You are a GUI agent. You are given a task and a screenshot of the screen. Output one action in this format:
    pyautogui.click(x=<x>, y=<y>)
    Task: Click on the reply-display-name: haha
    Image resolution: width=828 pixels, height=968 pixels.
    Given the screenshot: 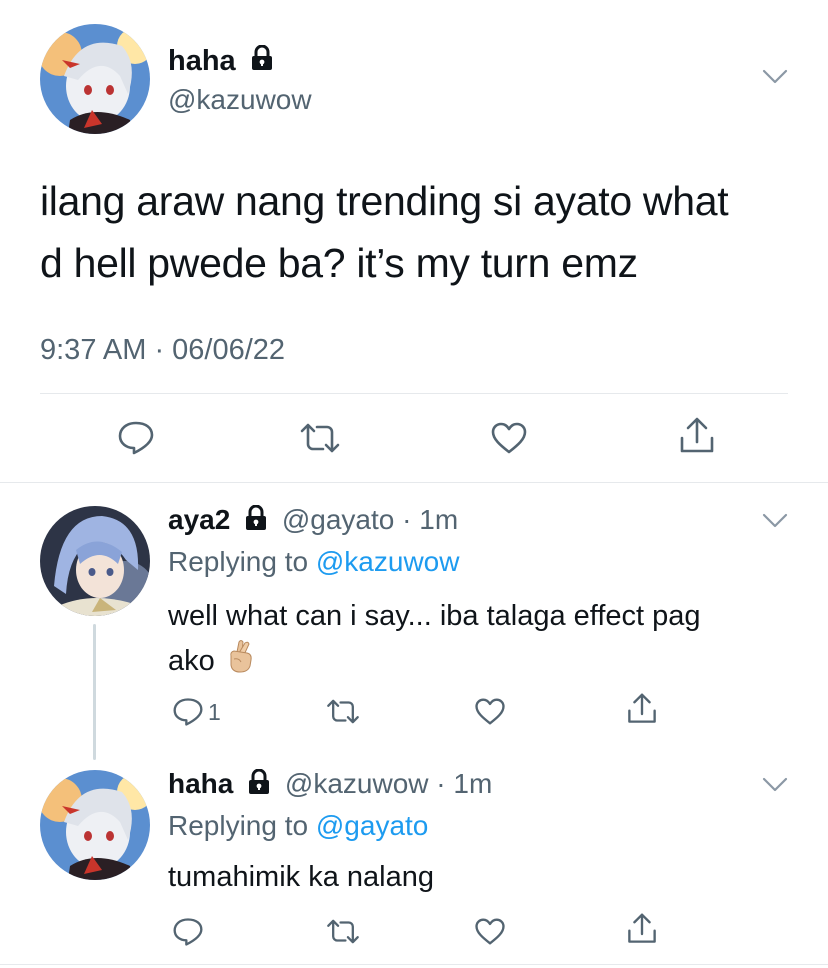 What is the action you would take?
    pyautogui.click(x=200, y=783)
    